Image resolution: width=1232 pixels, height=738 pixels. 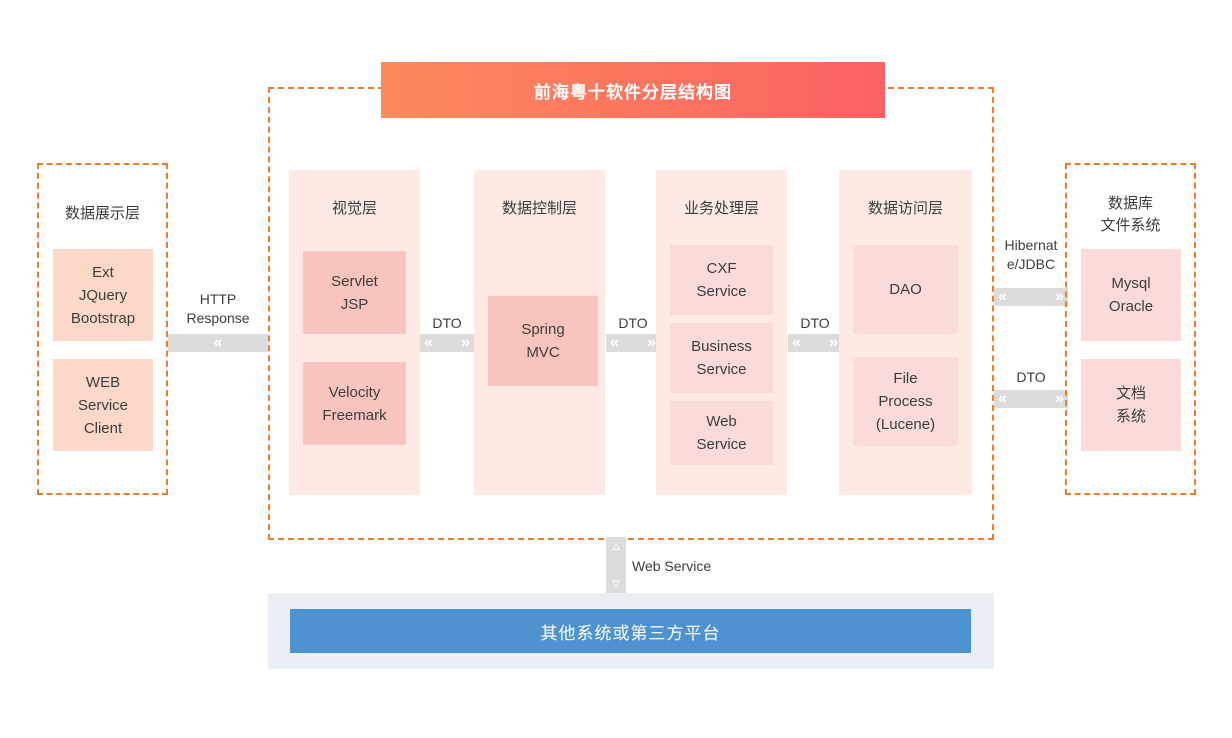 What do you see at coordinates (721, 280) in the screenshot?
I see `layer-box-cxf-service: CXF Service` at bounding box center [721, 280].